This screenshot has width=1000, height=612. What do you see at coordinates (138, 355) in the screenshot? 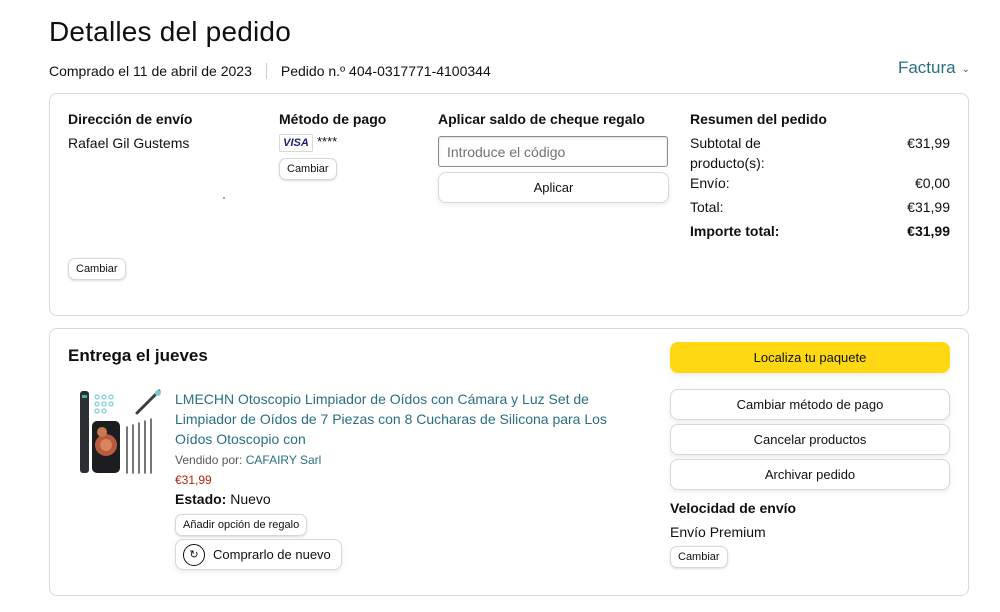
I see `delivery-title: Entrega el jueves` at bounding box center [138, 355].